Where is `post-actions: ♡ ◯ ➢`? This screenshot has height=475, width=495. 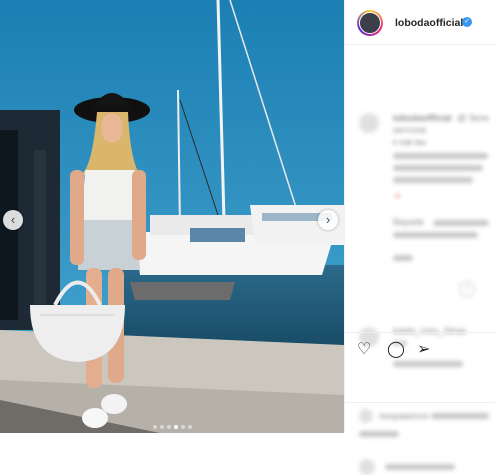
post-actions: ♡ ◯ ➢ is located at coordinates (420, 347).